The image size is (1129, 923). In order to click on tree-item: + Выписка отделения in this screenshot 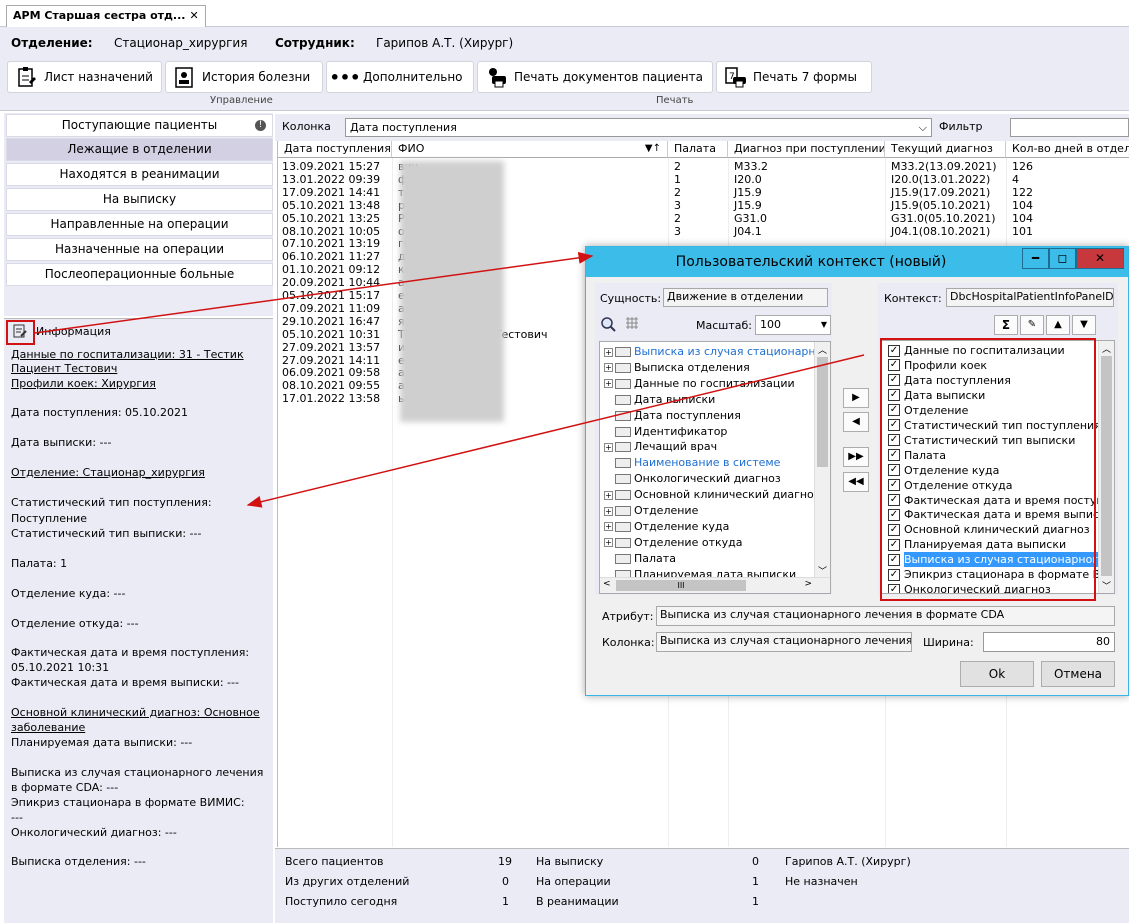, I will do `click(677, 368)`.